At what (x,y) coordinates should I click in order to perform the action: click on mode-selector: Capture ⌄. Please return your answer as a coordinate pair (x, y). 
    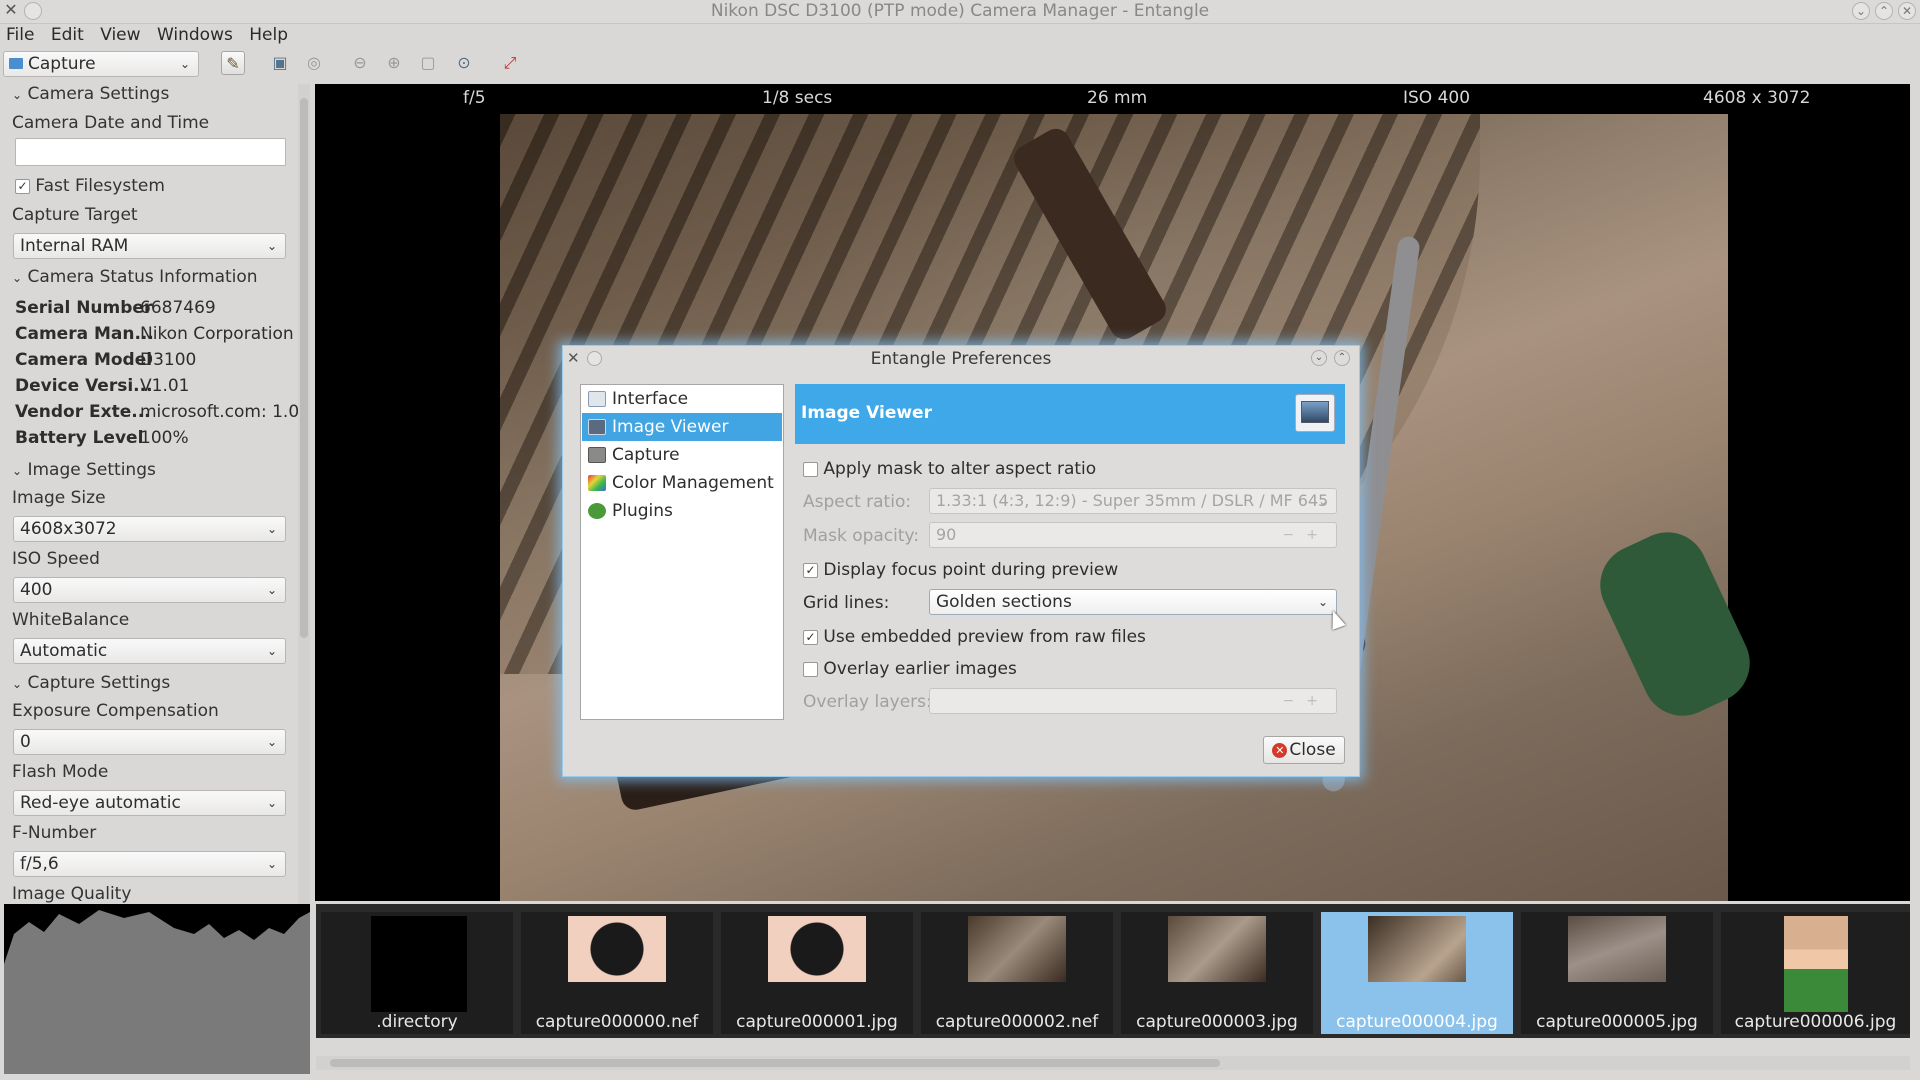
    Looking at the image, I should click on (101, 64).